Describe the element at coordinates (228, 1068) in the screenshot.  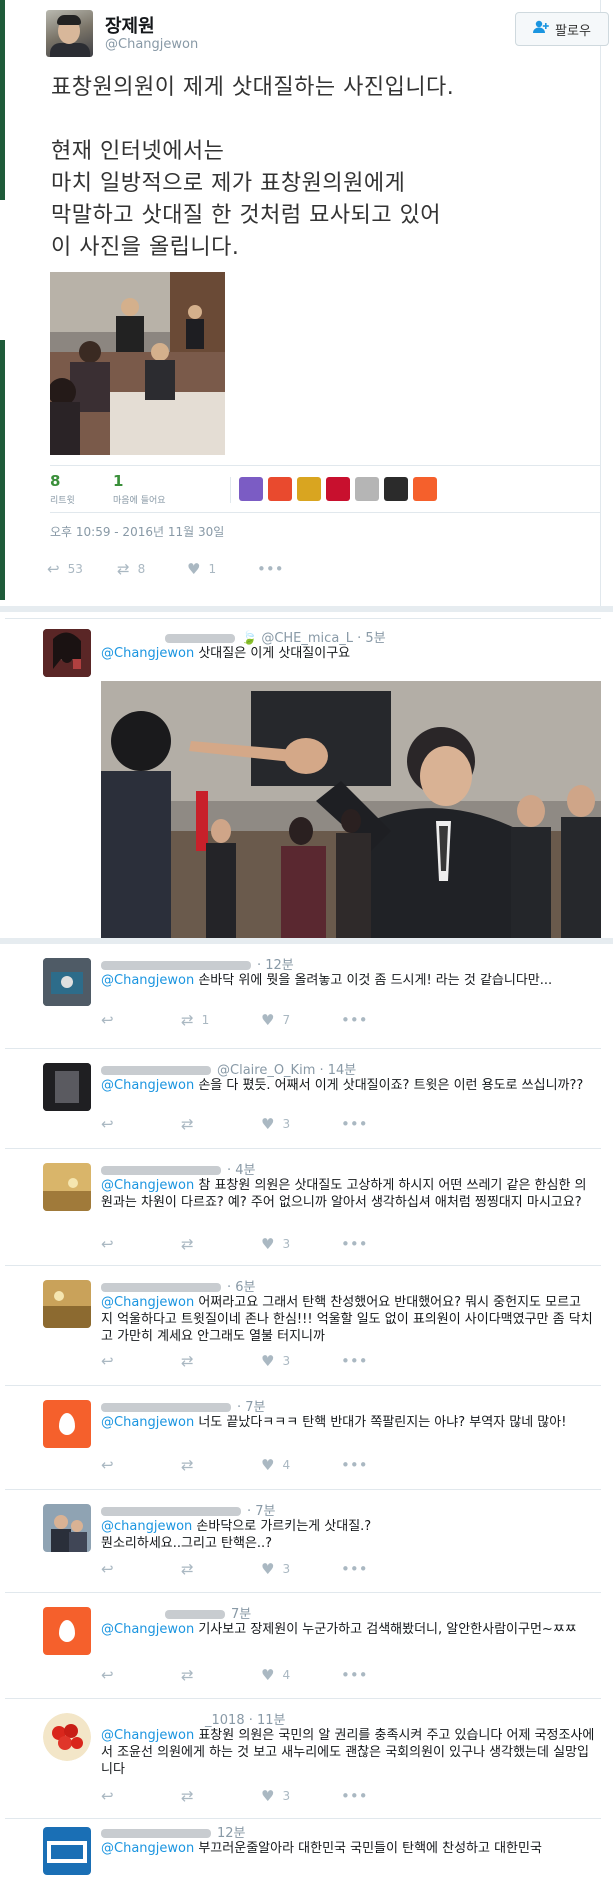
I see `reply-handle: @Claire_O_Kim · 14분` at that location.